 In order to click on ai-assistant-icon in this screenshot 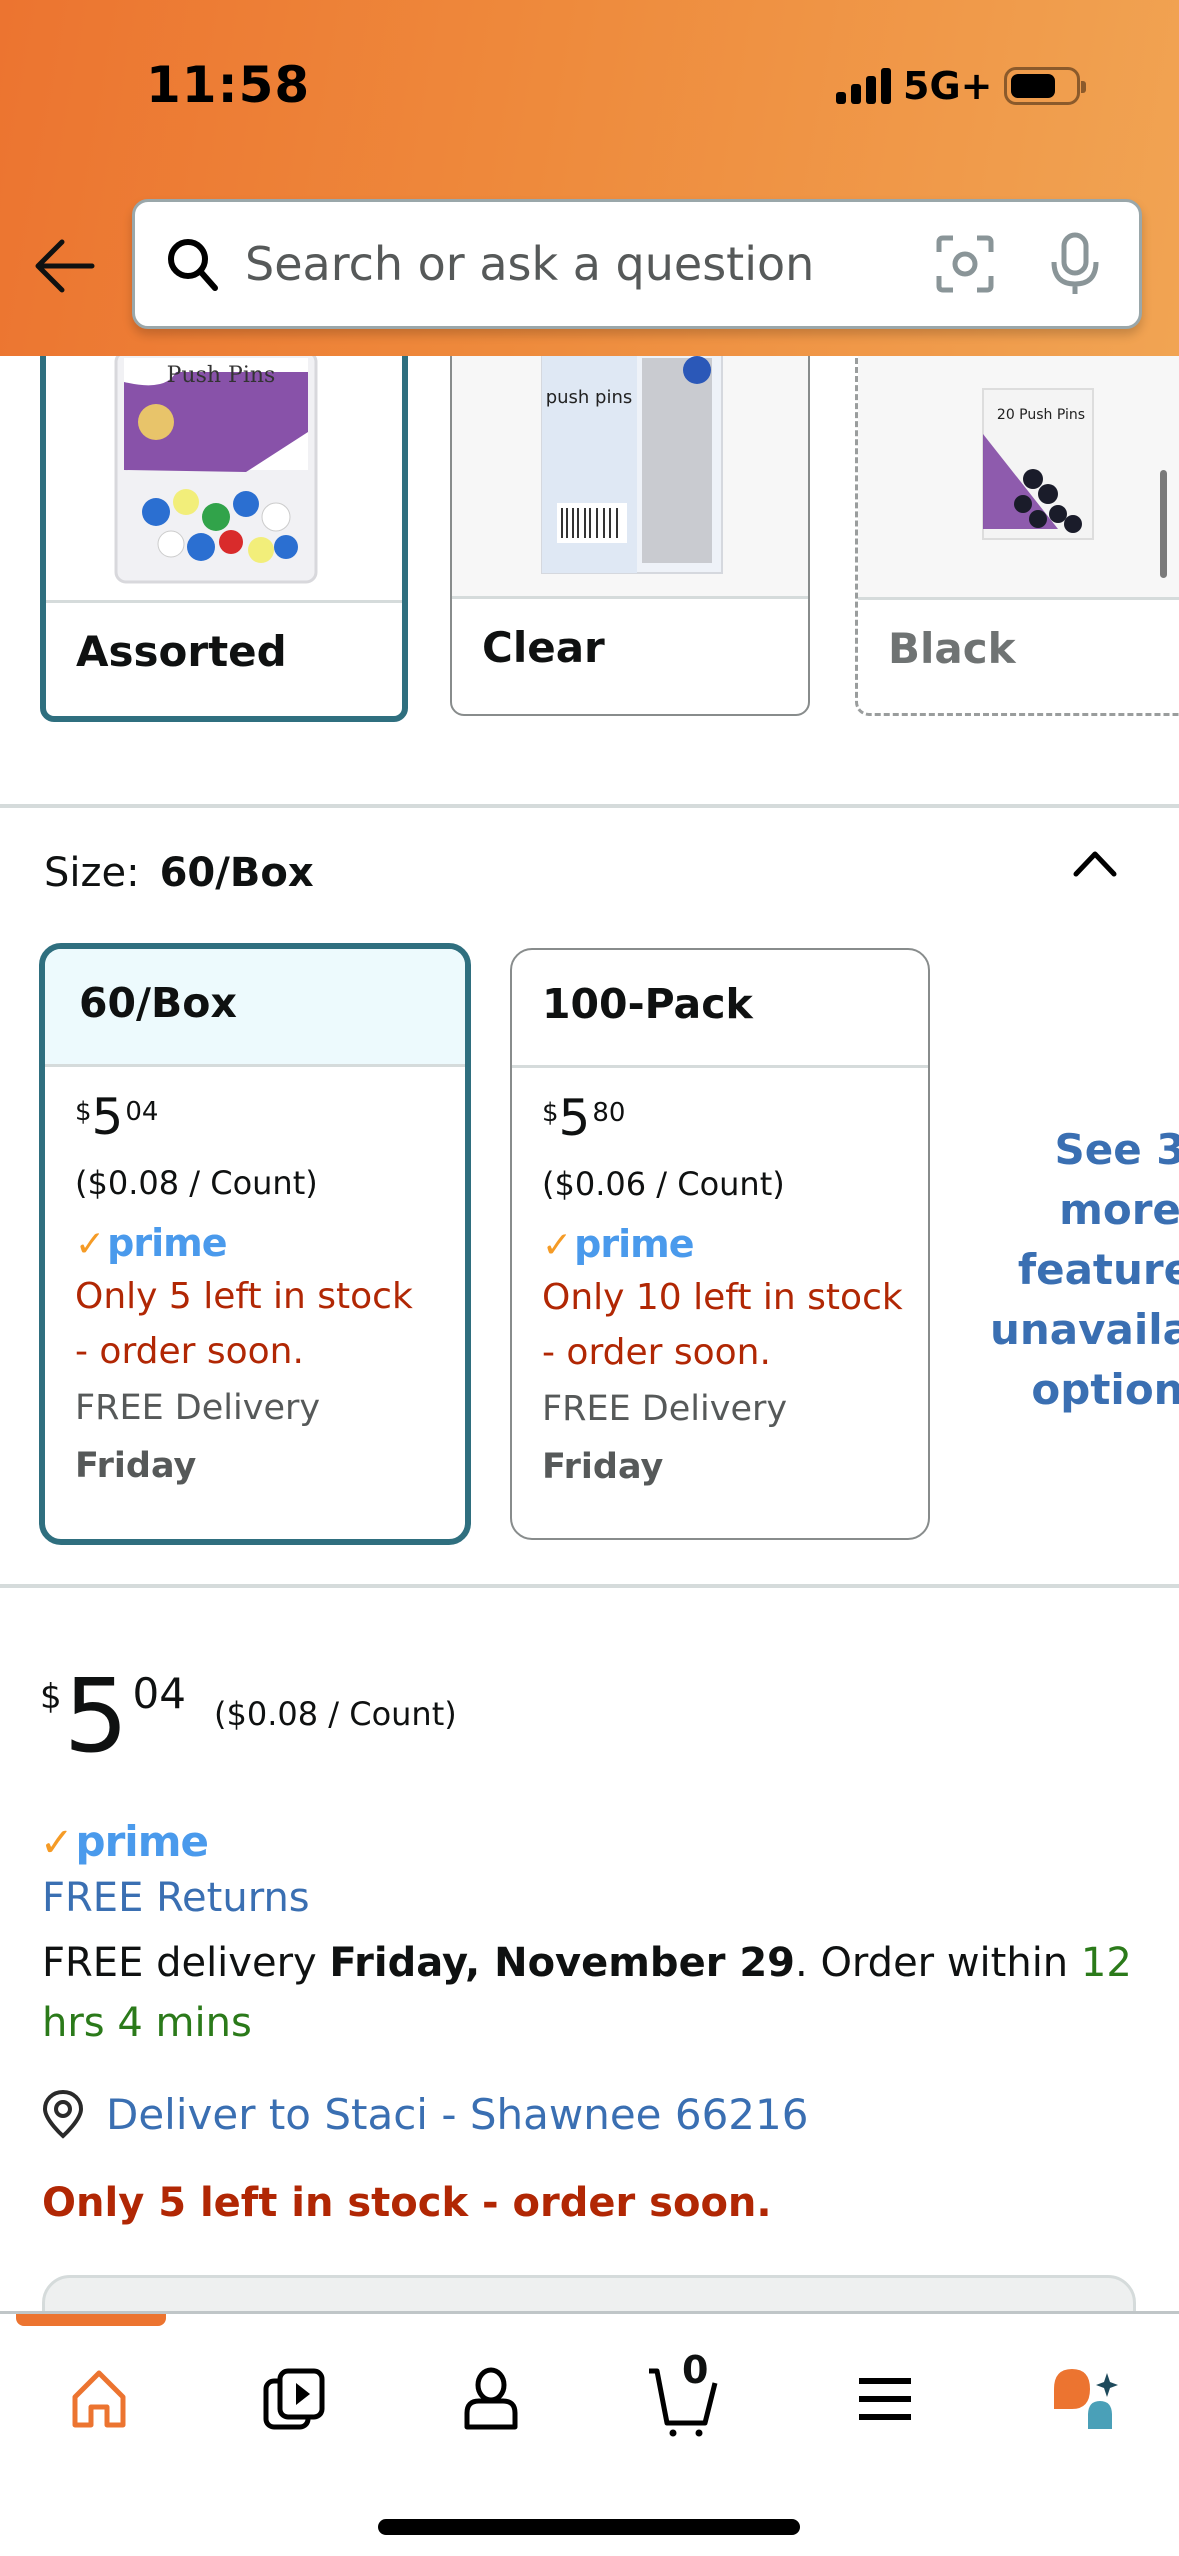, I will do `click(1086, 2399)`.